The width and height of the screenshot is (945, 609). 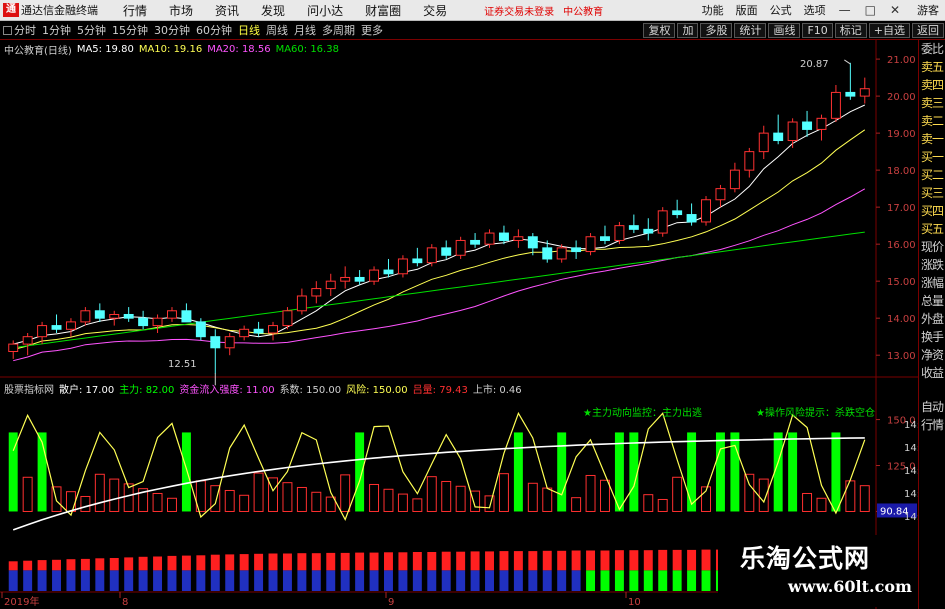 I want to click on back-button: 返回, so click(x=928, y=30).